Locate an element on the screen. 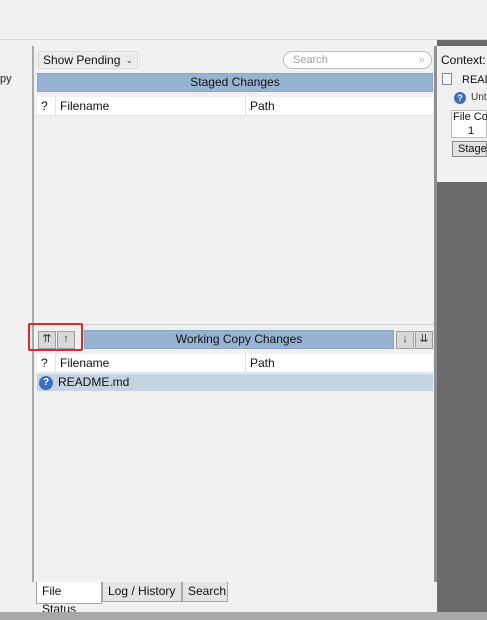 The height and width of the screenshot is (620, 487). double-arrow-down-icon: ⇊ is located at coordinates (424, 339).